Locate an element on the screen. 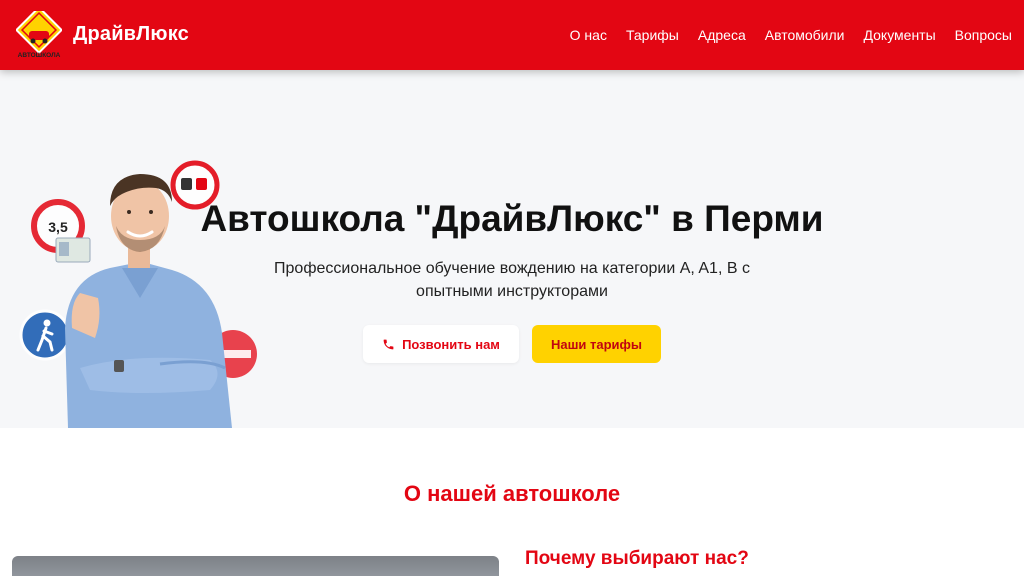 The width and height of the screenshot is (1024, 576). brand-name: ДрайвЛюкс is located at coordinates (131, 34).